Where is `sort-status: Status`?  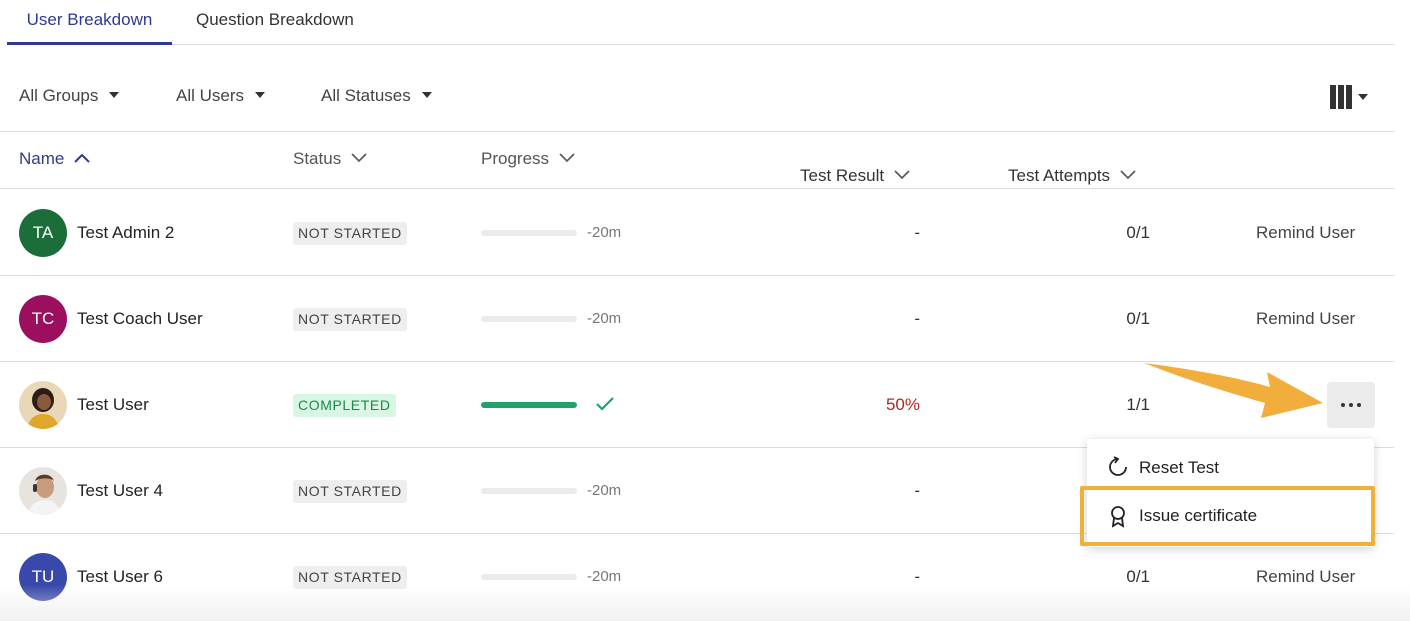 sort-status: Status is located at coordinates (330, 159).